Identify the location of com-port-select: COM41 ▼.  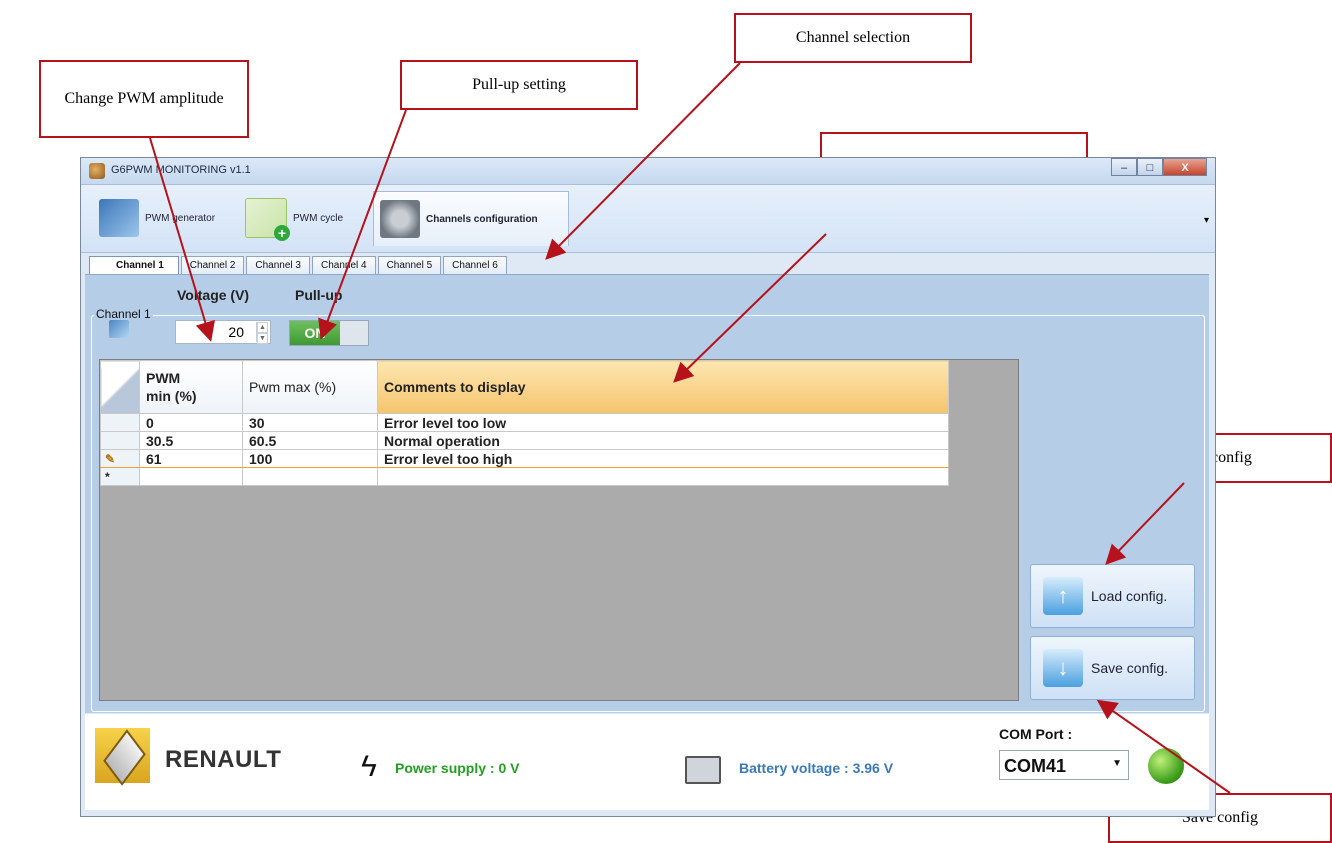
(1064, 765).